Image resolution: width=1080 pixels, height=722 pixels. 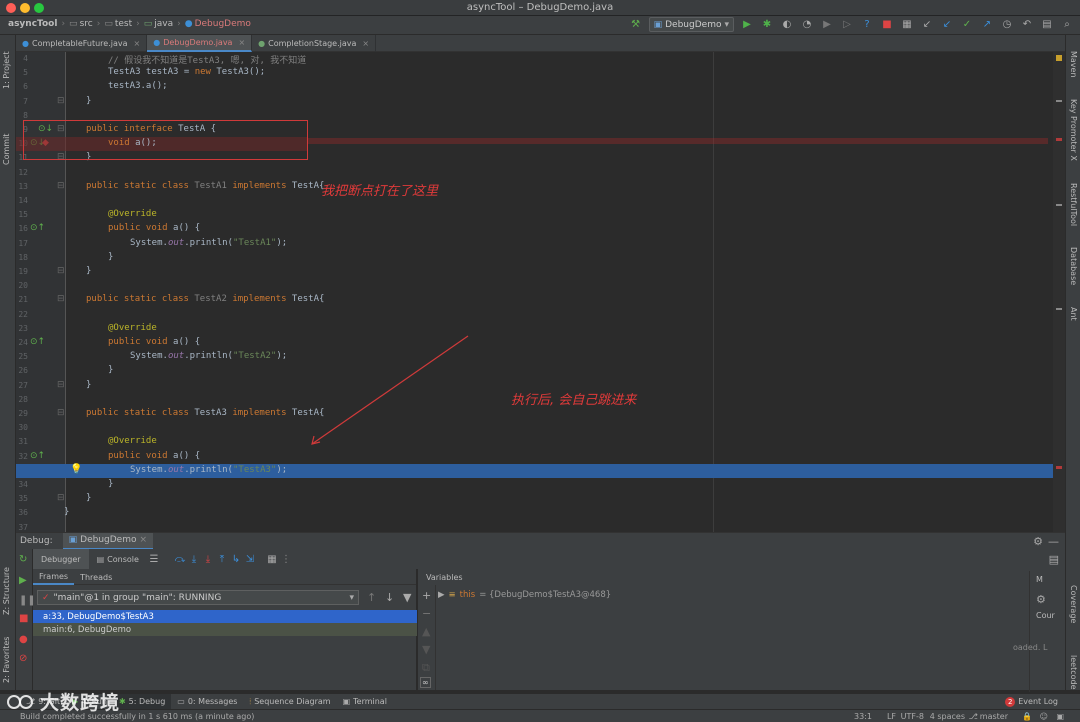 What do you see at coordinates (22, 115) in the screenshot?
I see `line-number: 8` at bounding box center [22, 115].